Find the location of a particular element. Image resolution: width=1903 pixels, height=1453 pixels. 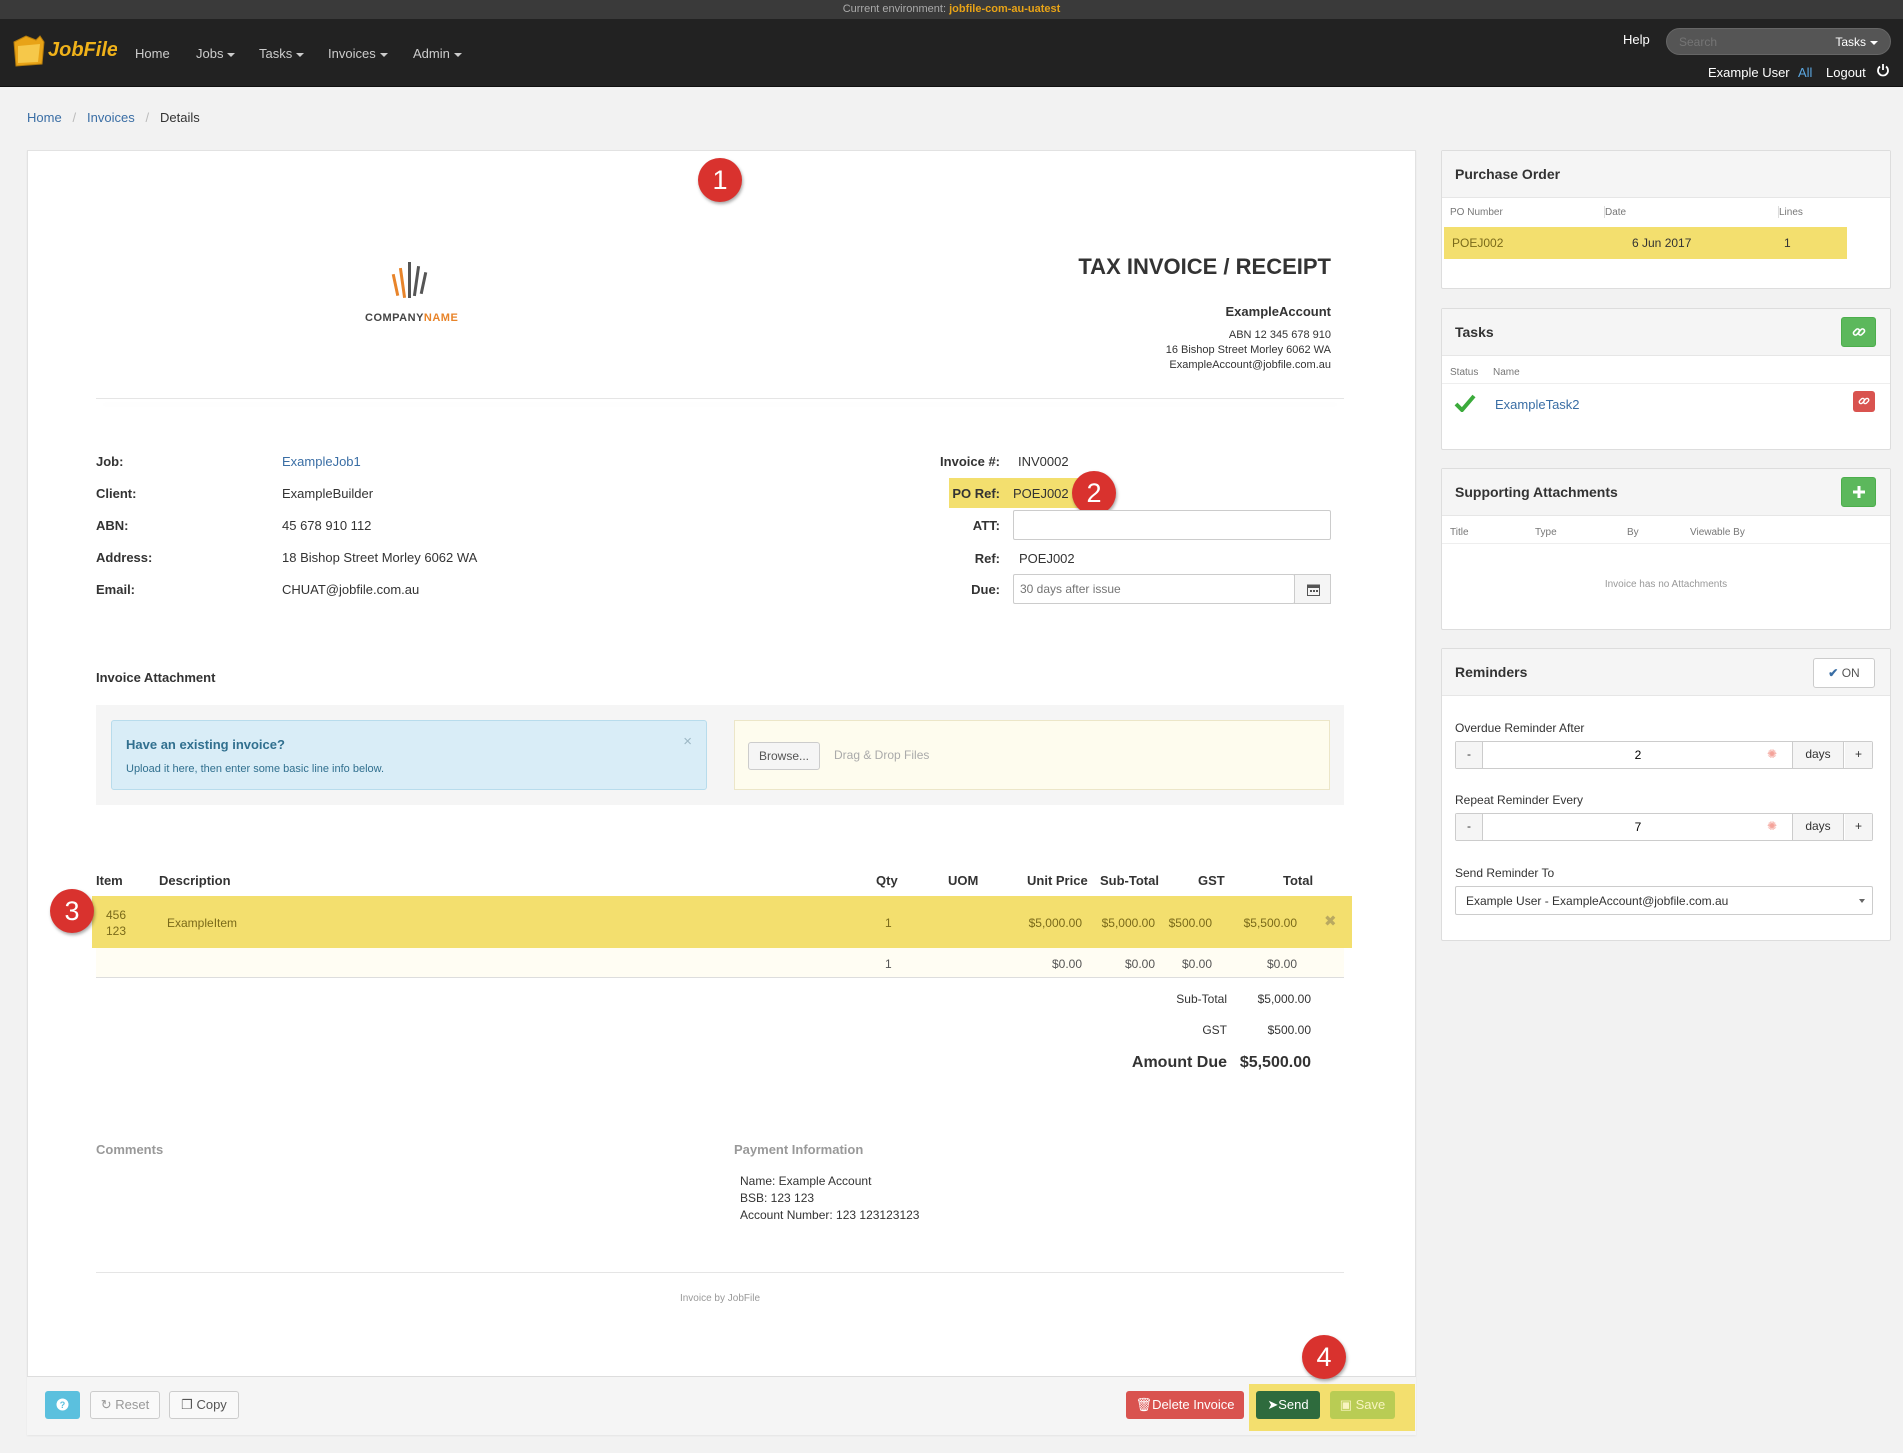

help-button: ? is located at coordinates (62, 1405).